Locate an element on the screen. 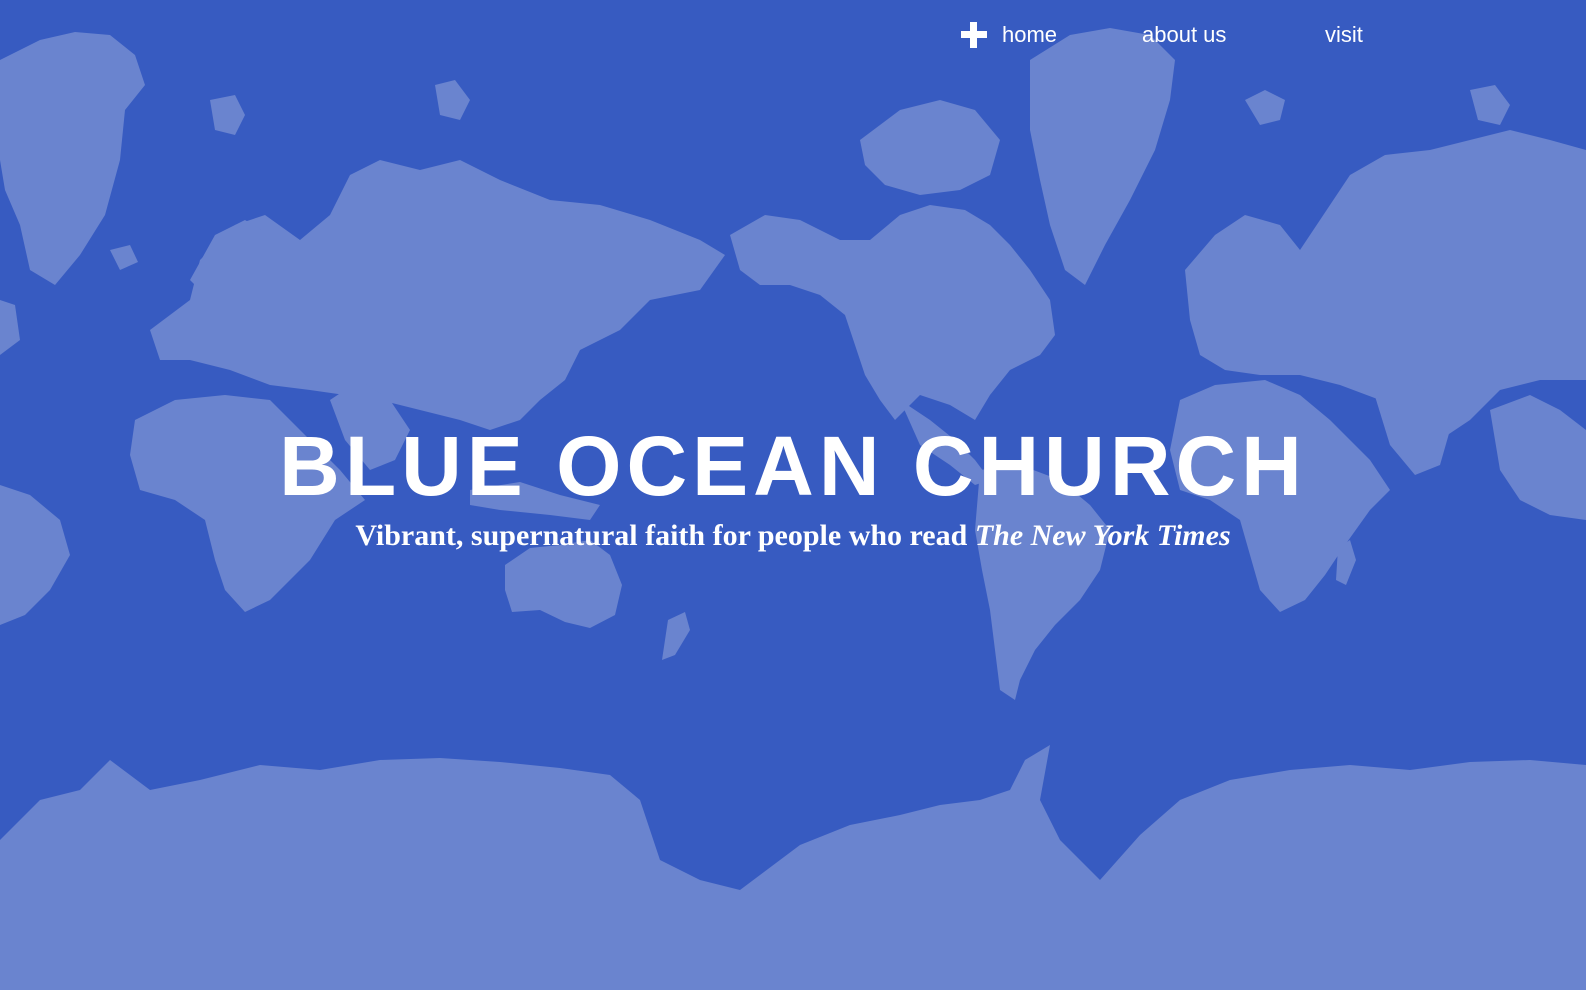  nav-item-home-label: home is located at coordinates (1030, 34).